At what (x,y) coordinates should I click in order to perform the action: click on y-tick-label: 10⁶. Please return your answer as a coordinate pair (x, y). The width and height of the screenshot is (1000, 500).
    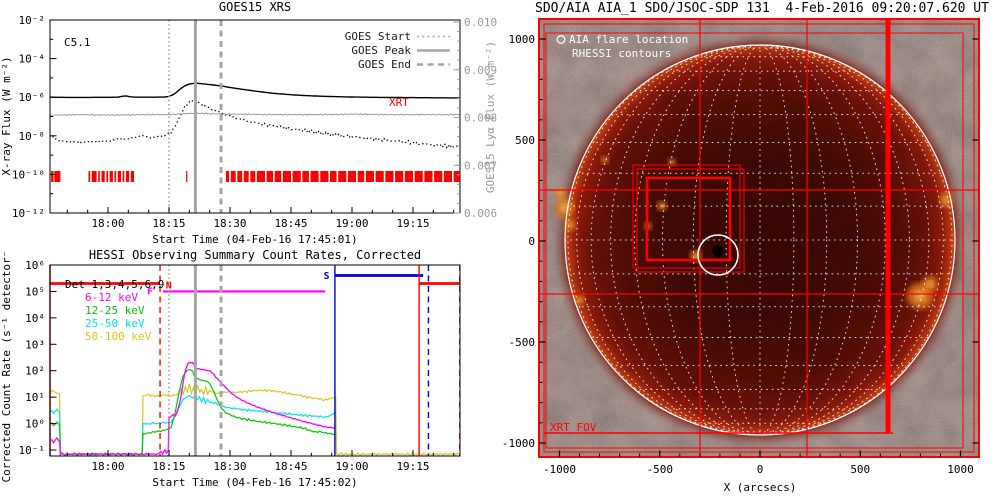
    Looking at the image, I should click on (35, 265).